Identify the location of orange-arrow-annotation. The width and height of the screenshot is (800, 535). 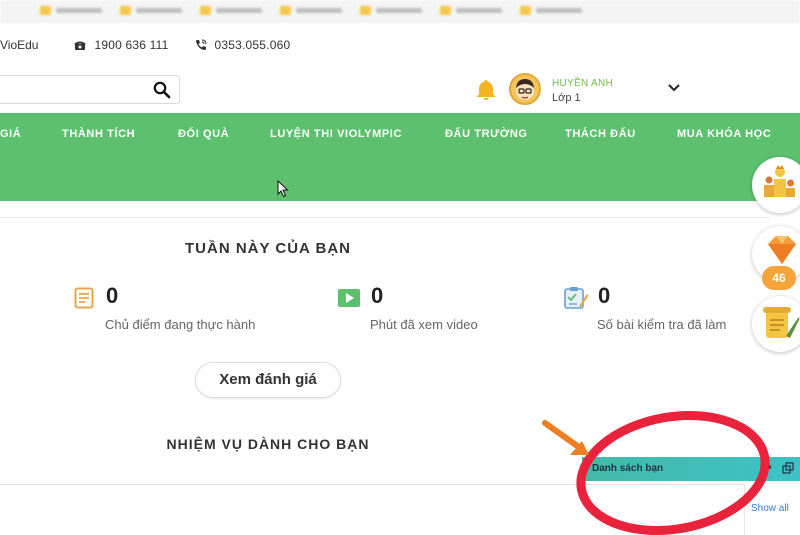
(565, 437).